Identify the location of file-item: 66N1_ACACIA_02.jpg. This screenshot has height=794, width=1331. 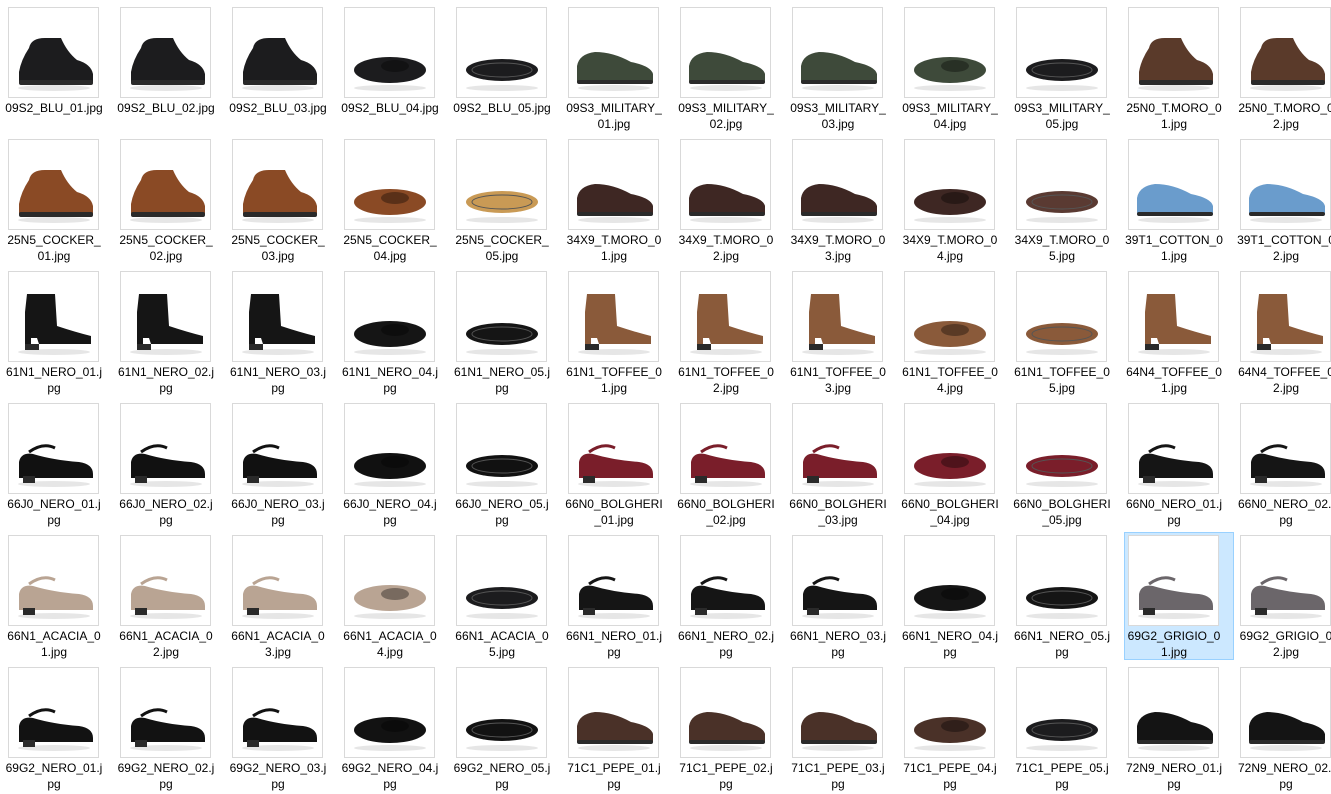
(171, 596).